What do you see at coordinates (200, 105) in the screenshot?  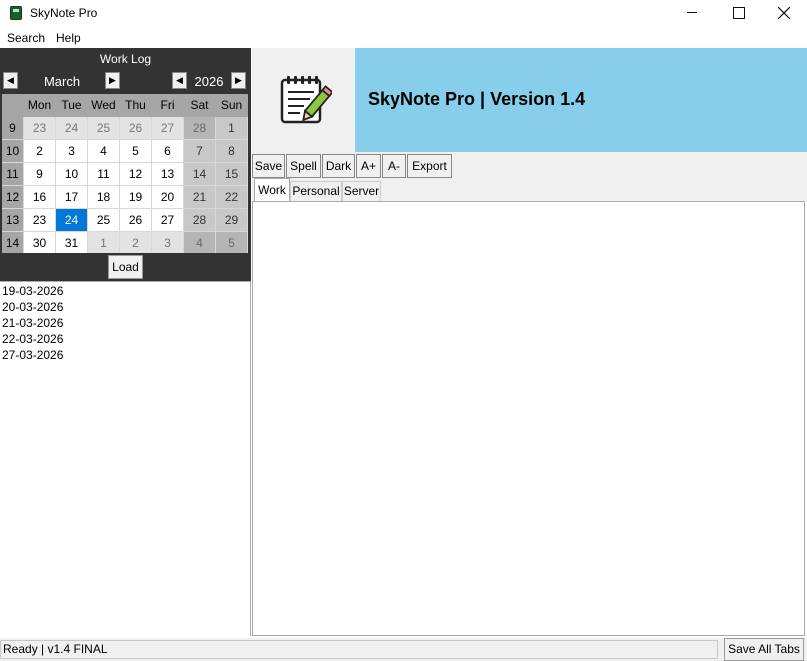 I see `weekday-header: Sat` at bounding box center [200, 105].